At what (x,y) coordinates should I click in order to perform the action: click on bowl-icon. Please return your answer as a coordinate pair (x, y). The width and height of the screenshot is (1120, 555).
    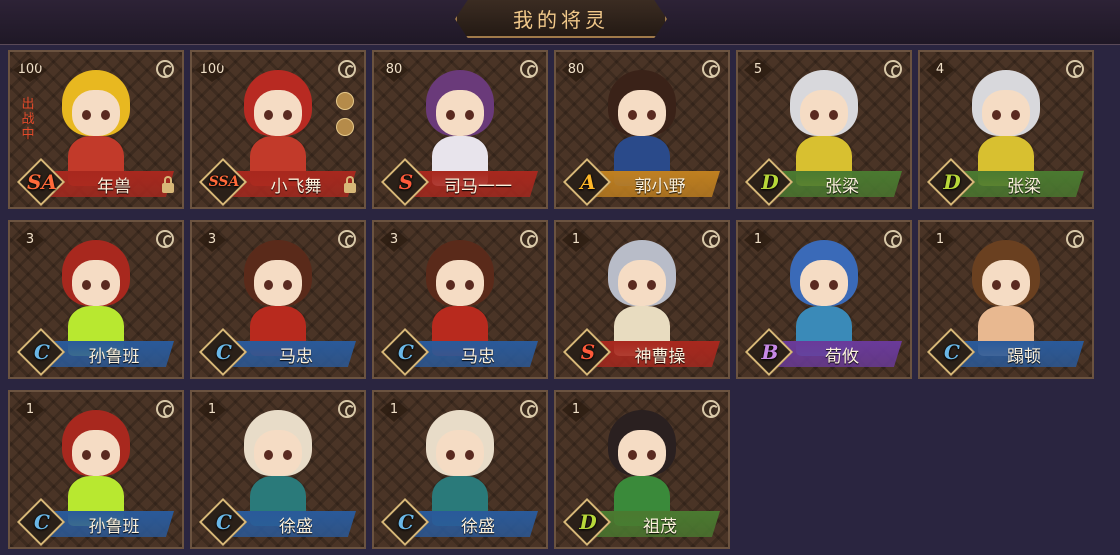
    Looking at the image, I should click on (345, 101).